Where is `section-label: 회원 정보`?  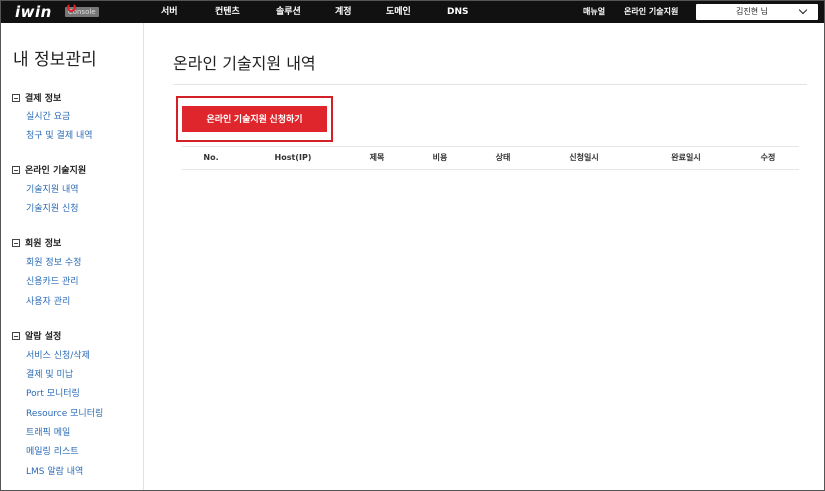 section-label: 회원 정보 is located at coordinates (43, 244).